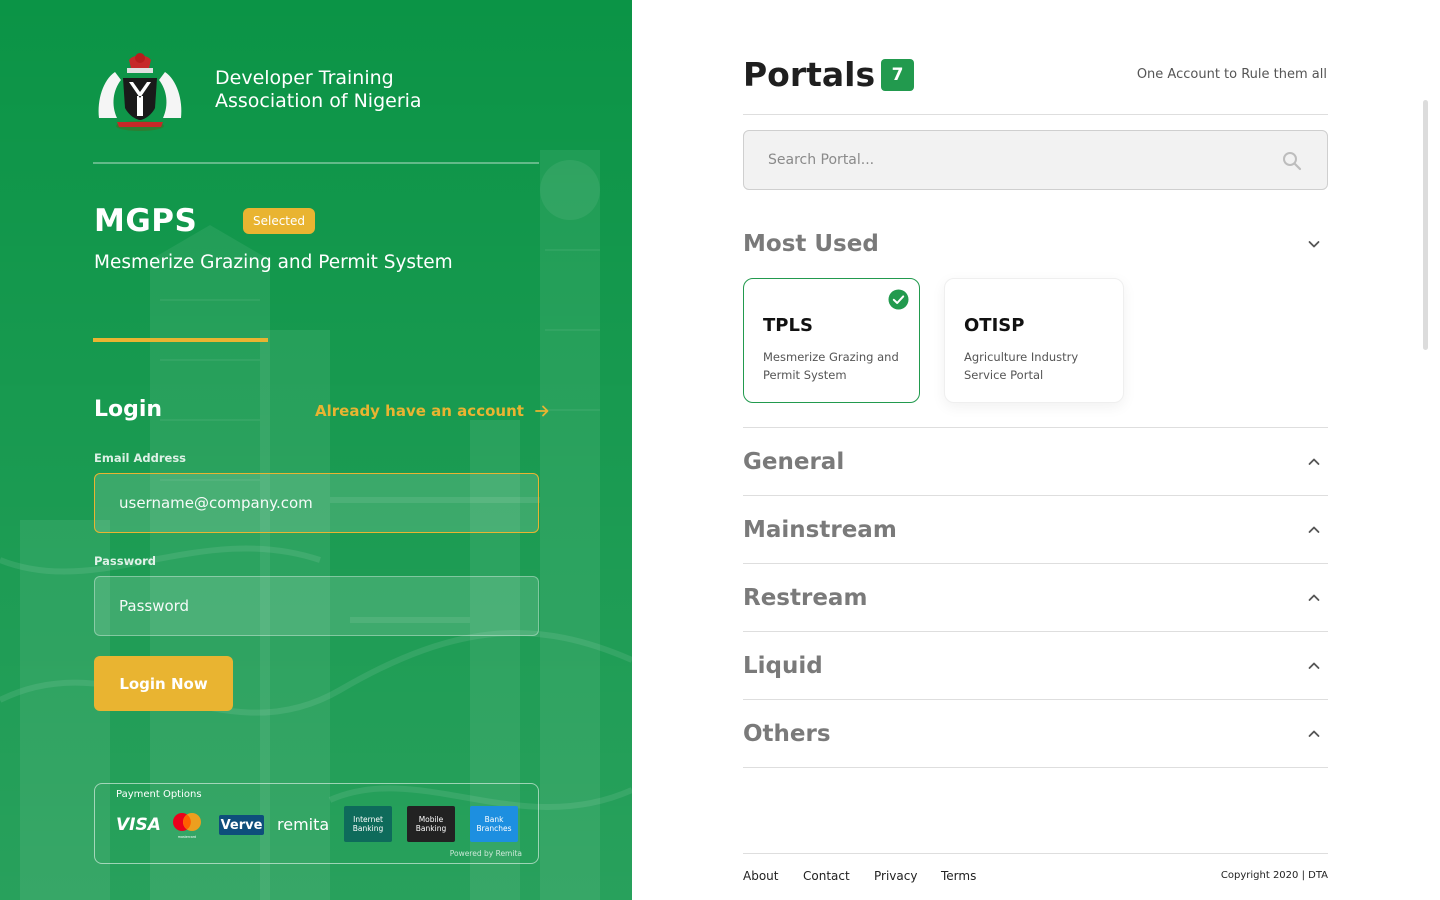 The width and height of the screenshot is (1440, 900). I want to click on powered-by-remita: Powered by Remita, so click(485, 853).